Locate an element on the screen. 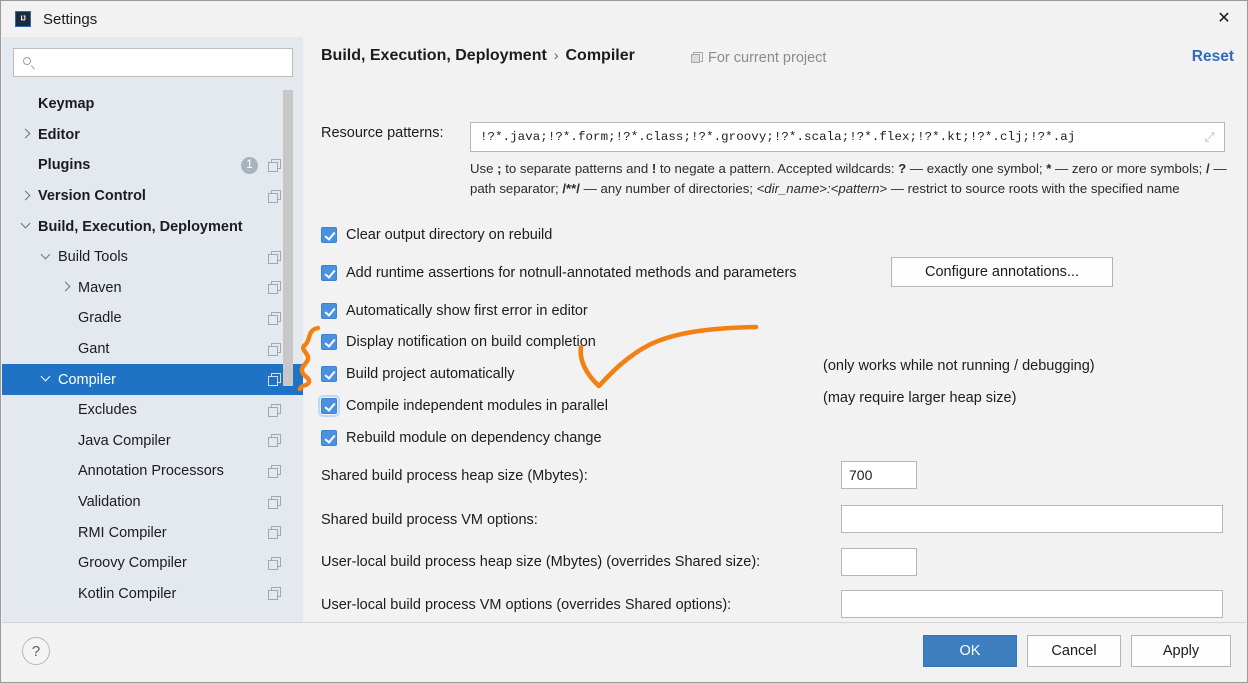 The width and height of the screenshot is (1248, 683). intellij-icon is located at coordinates (23, 19).